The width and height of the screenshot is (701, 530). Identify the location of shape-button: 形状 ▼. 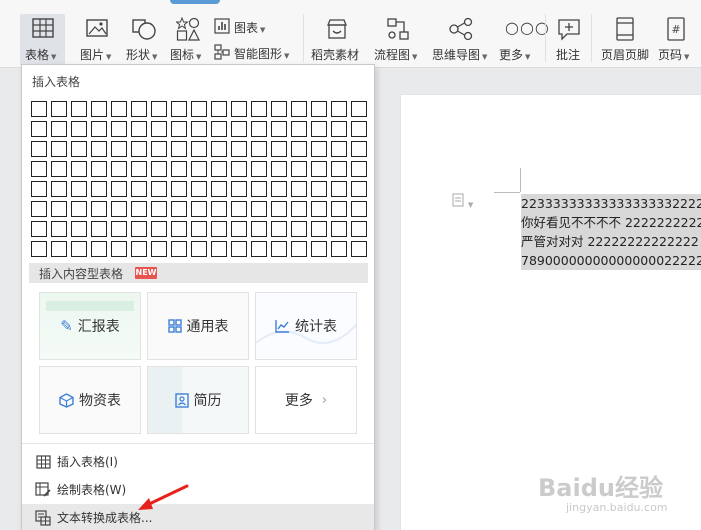
(144, 40).